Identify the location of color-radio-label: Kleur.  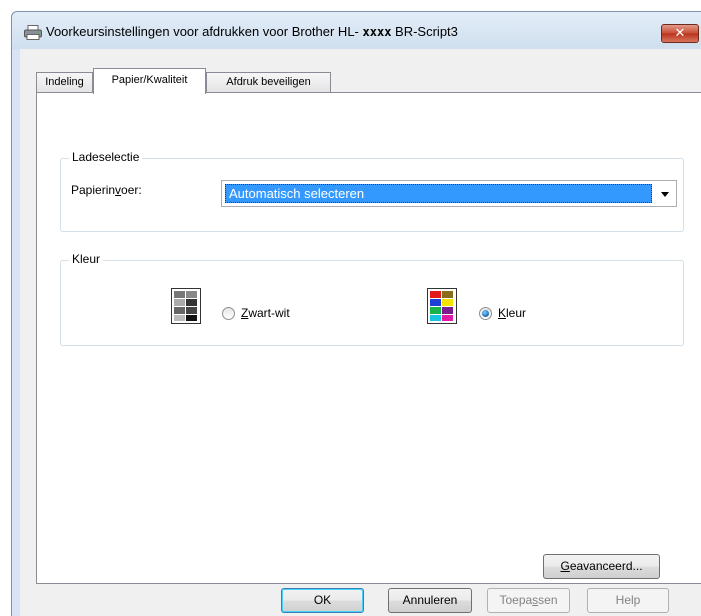
(512, 313).